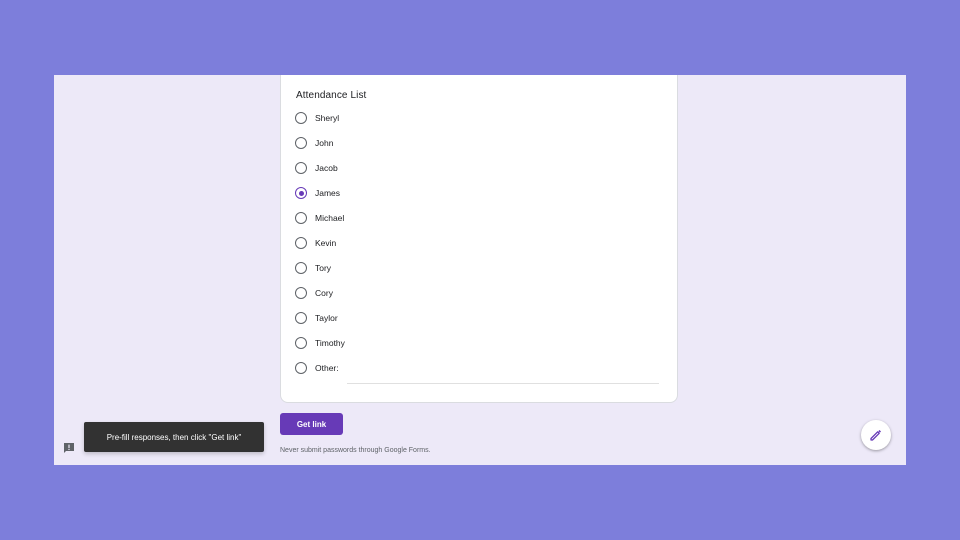 This screenshot has width=960, height=540. I want to click on option-label: Cory, so click(324, 293).